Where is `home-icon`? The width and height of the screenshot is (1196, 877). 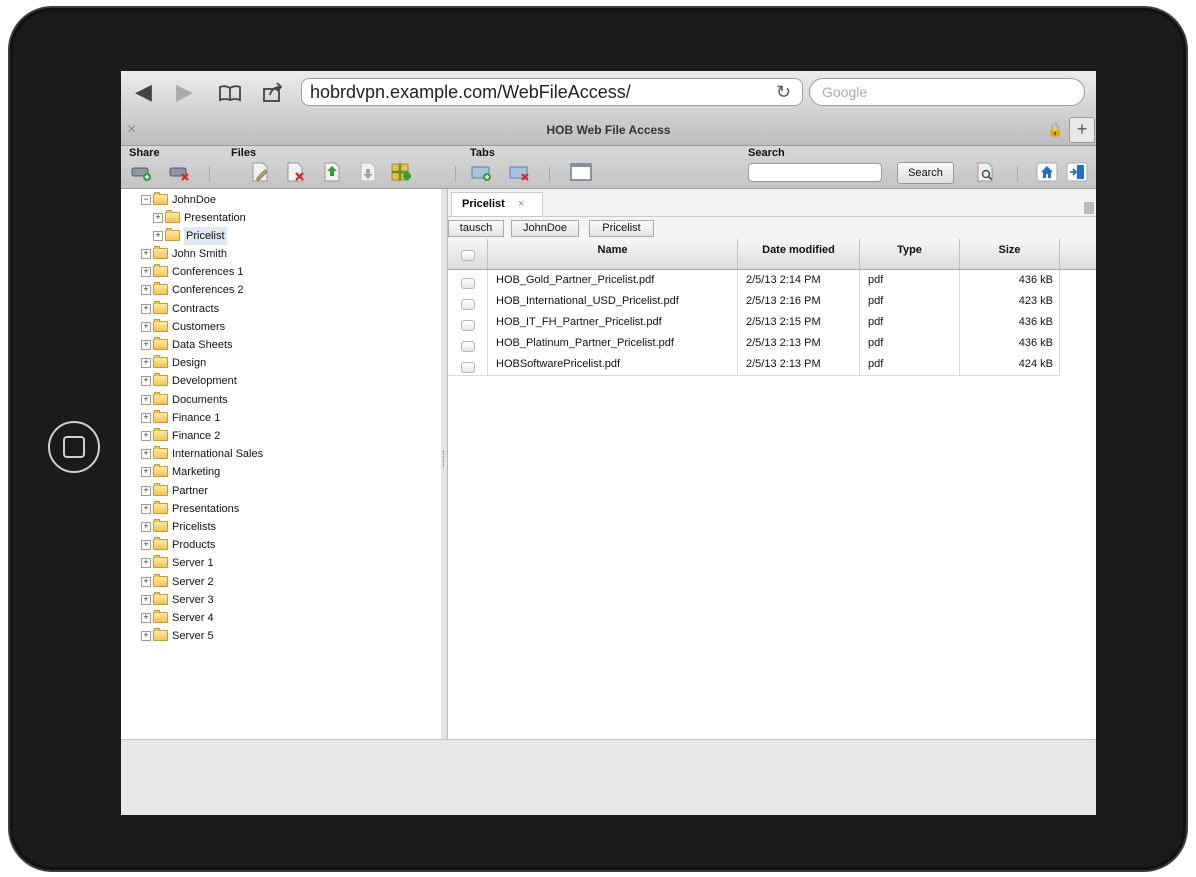
home-icon is located at coordinates (1047, 172).